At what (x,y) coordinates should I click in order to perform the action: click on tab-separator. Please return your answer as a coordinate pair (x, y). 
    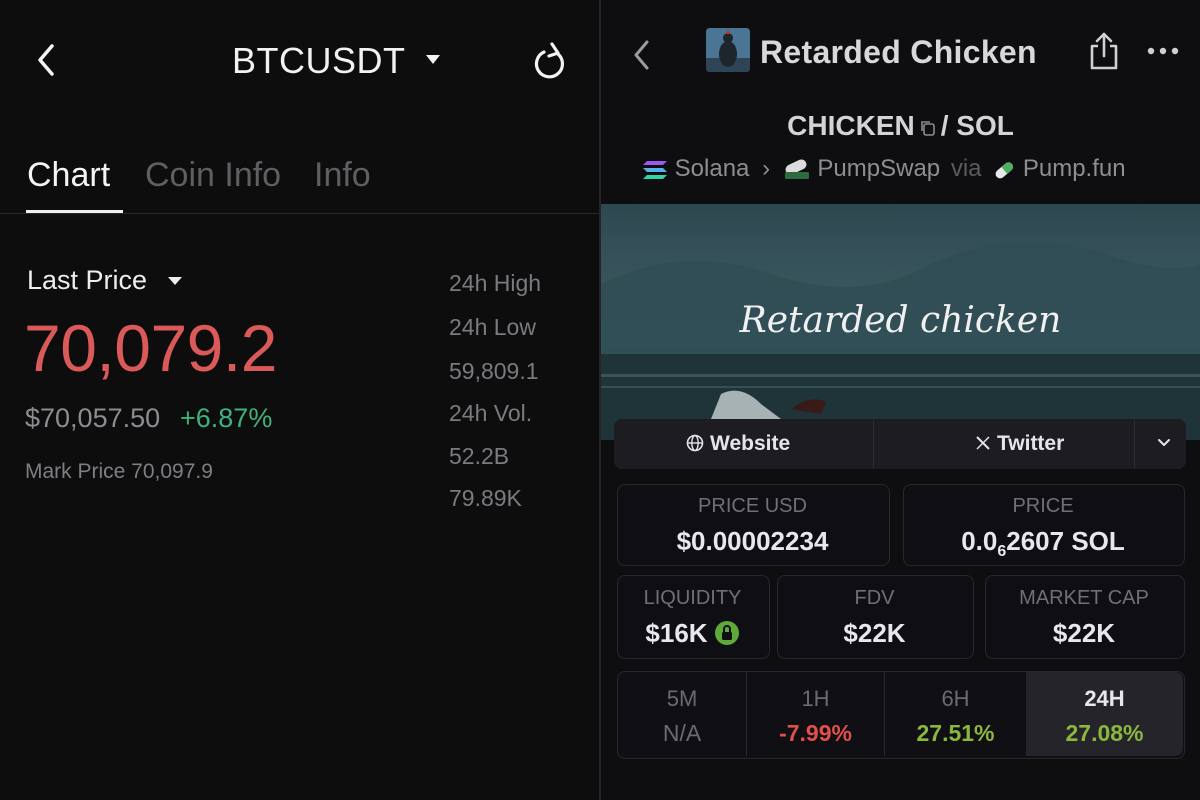
    Looking at the image, I should click on (299, 213).